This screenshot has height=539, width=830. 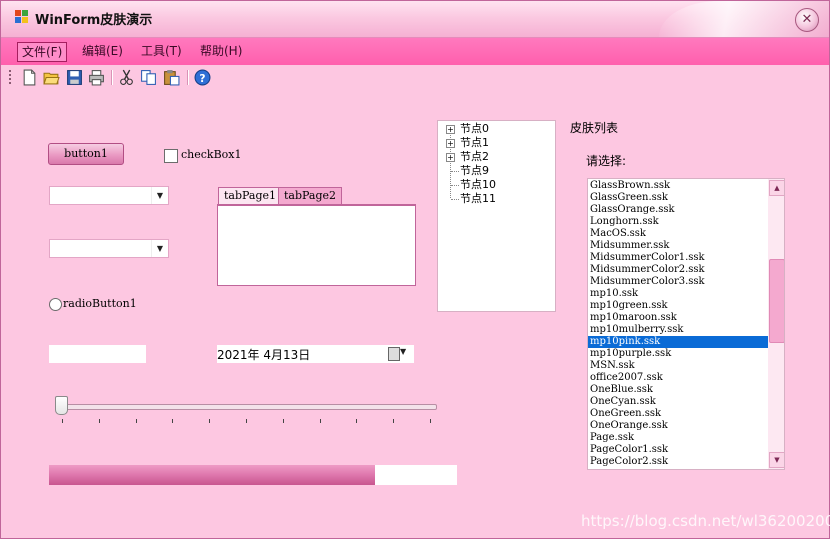 What do you see at coordinates (678, 222) in the screenshot?
I see `list-item: Longhorn.ssk` at bounding box center [678, 222].